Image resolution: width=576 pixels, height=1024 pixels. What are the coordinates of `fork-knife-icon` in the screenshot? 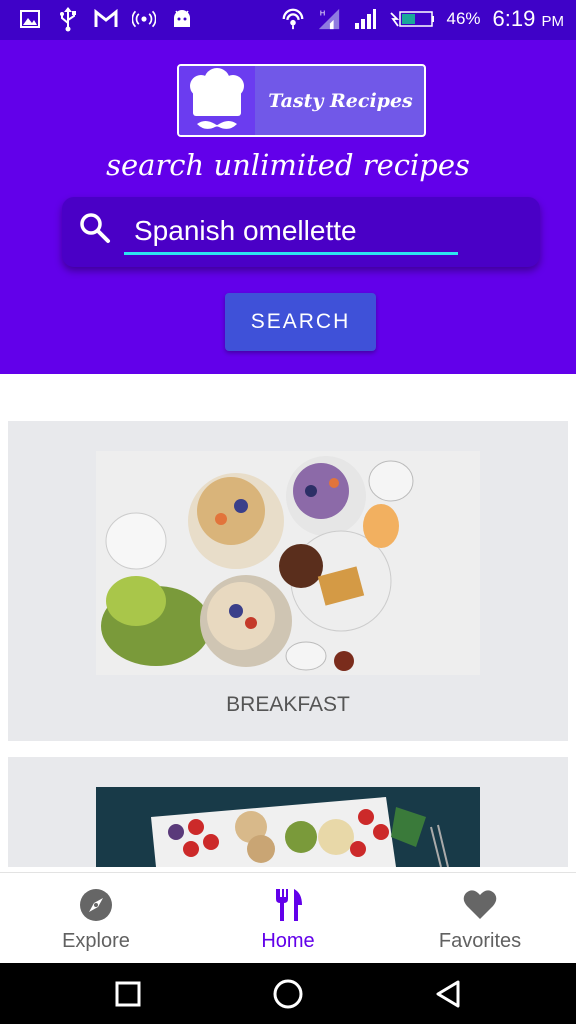 It's located at (288, 905).